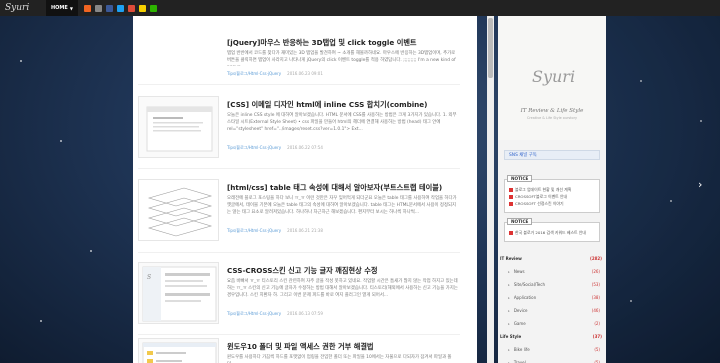  I want to click on post-thumbnail: S, so click(178, 293).